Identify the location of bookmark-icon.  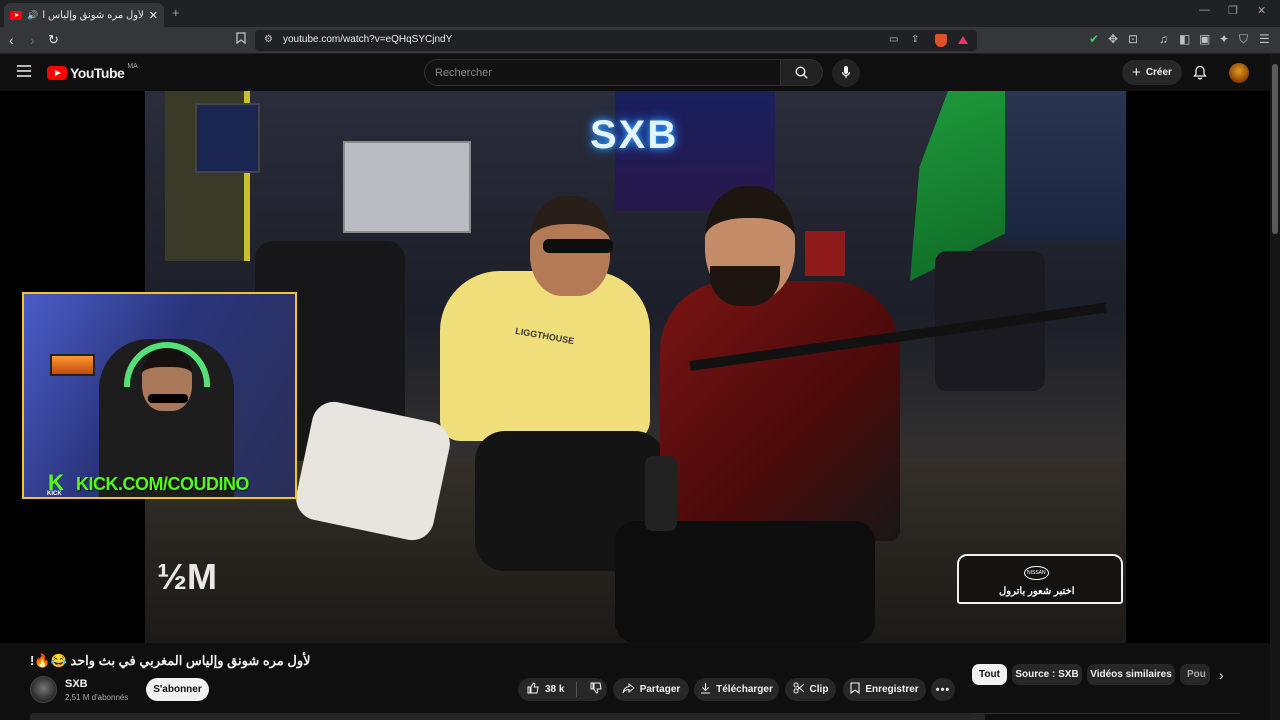
(241, 39).